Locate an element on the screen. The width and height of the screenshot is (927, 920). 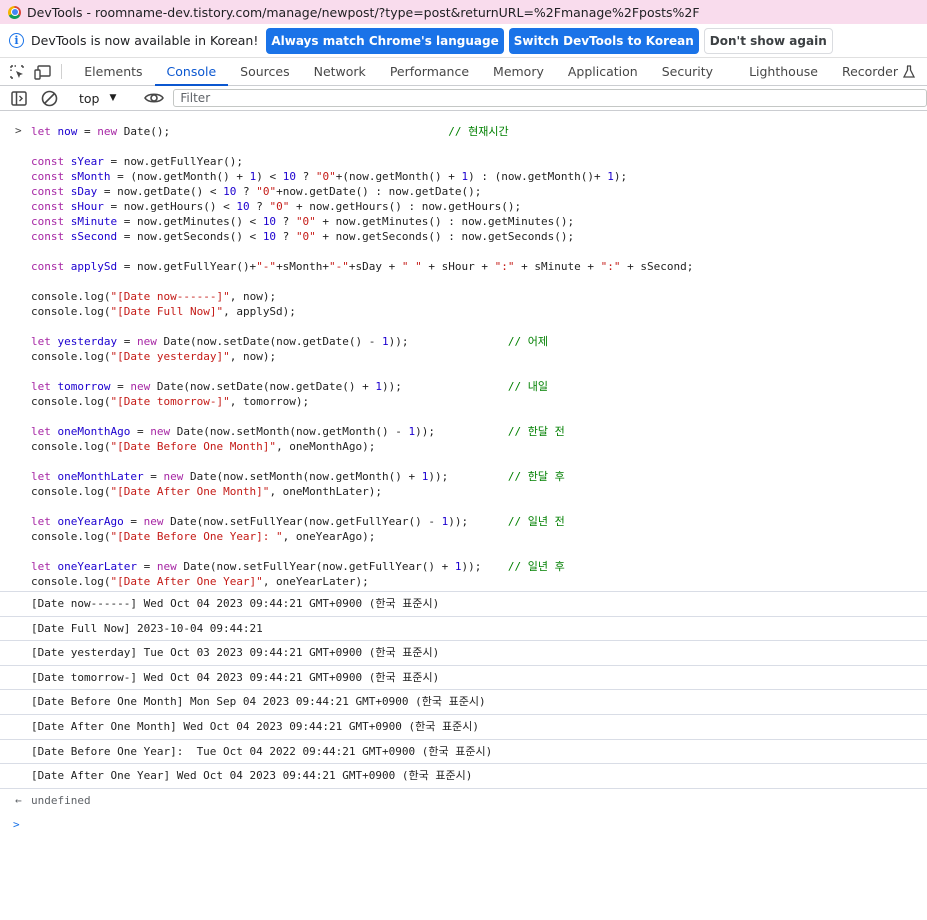
console-toolbar: top ▼ is located at coordinates (463, 98).